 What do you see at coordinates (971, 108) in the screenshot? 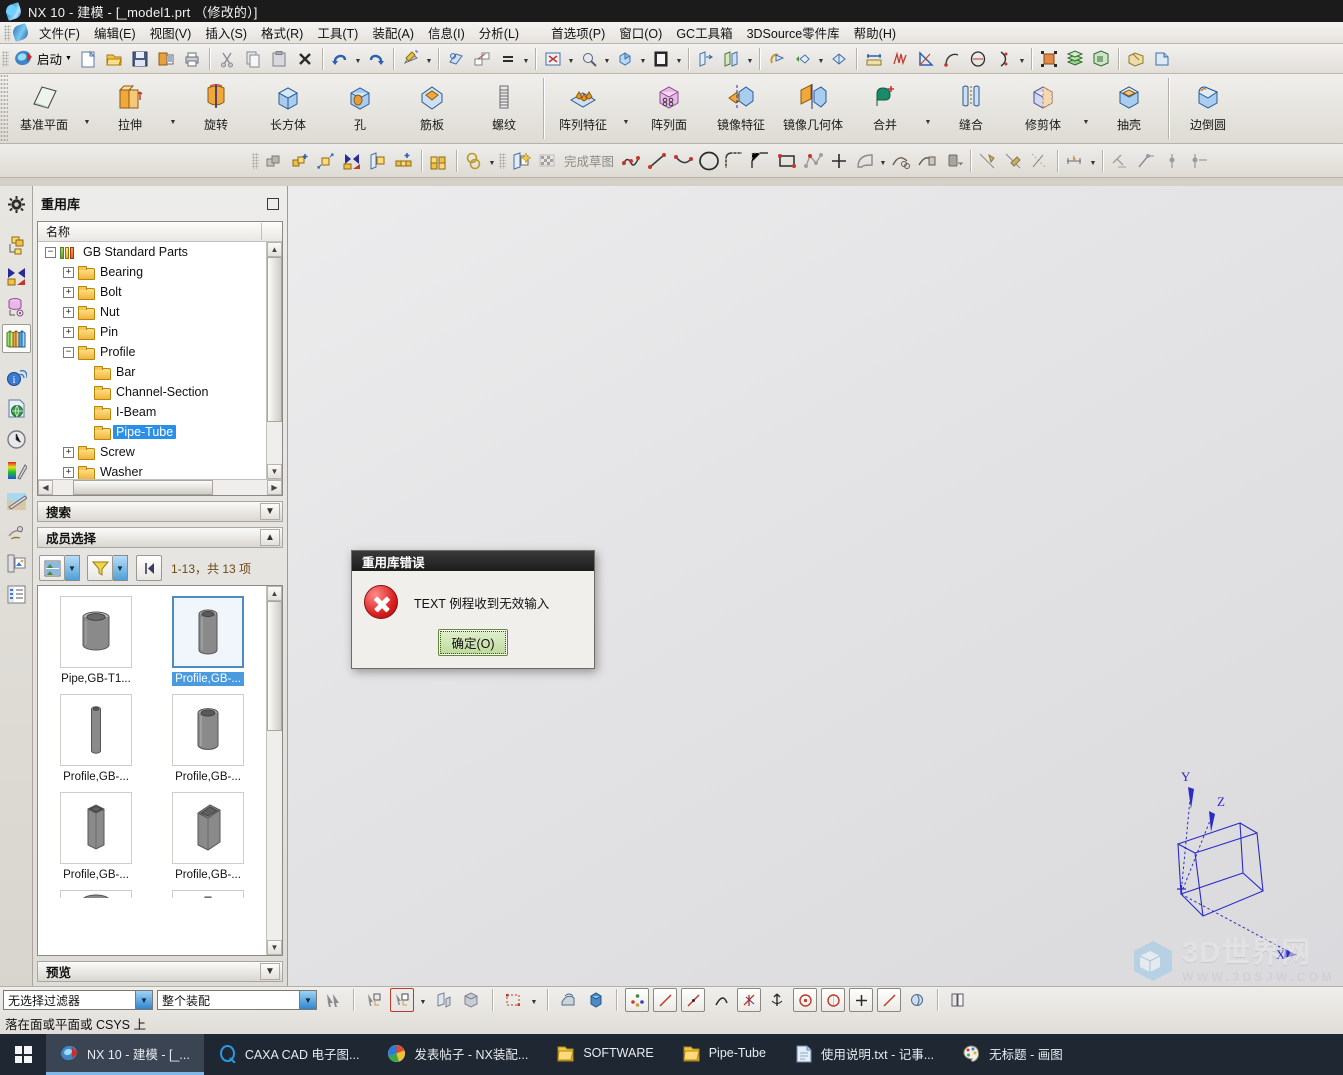
I see `ribbon-sew: 缝合` at bounding box center [971, 108].